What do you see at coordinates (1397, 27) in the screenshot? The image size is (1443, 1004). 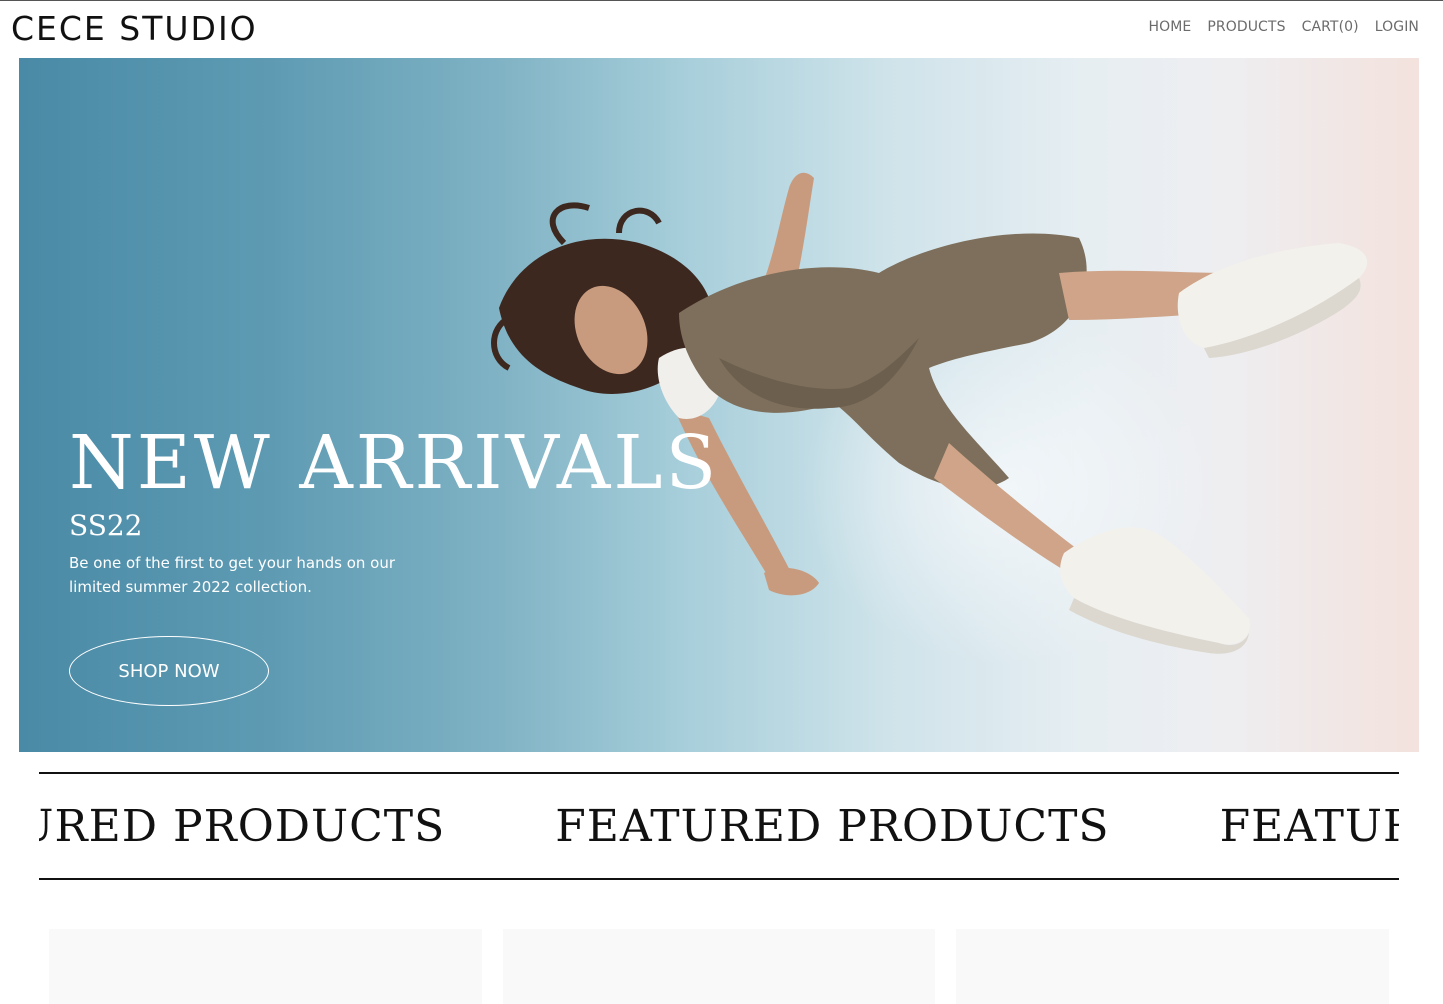 I see `nav-login-link: LOGIN` at bounding box center [1397, 27].